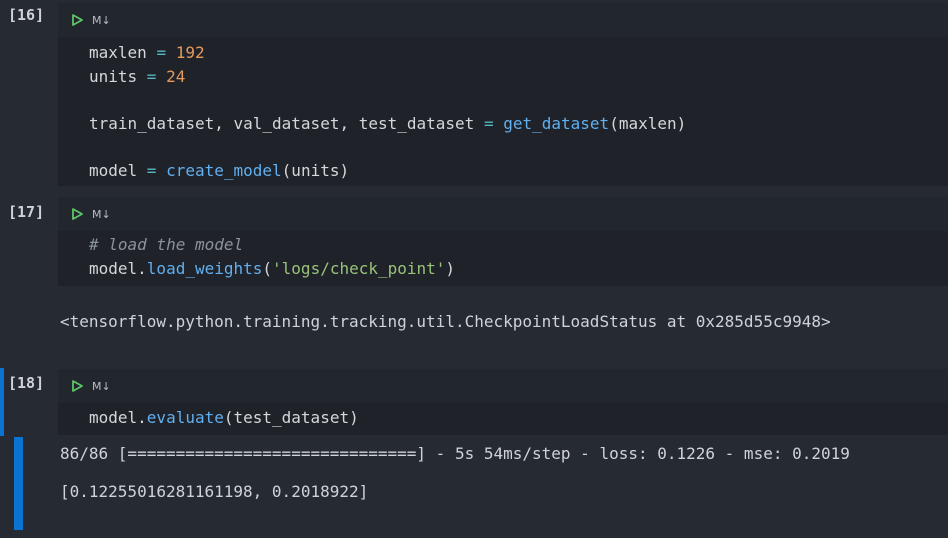  What do you see at coordinates (166, 244) in the screenshot?
I see `code-comment: # load the model` at bounding box center [166, 244].